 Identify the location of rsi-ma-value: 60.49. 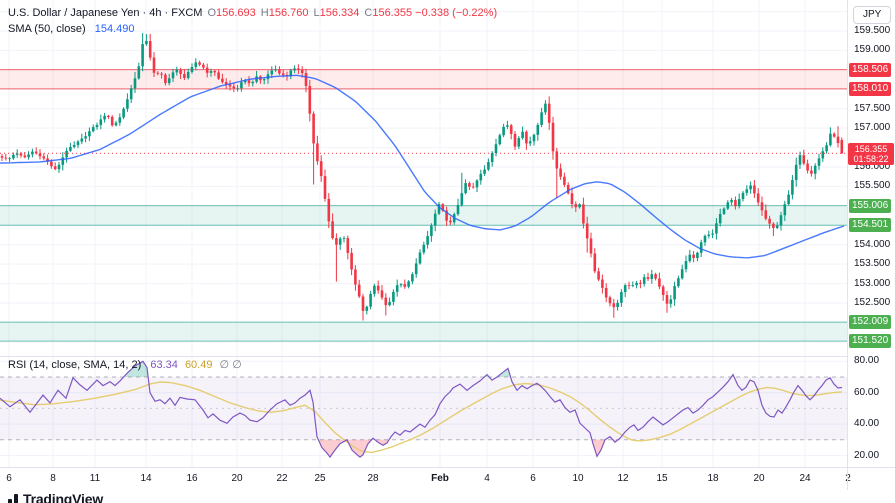
(198, 365).